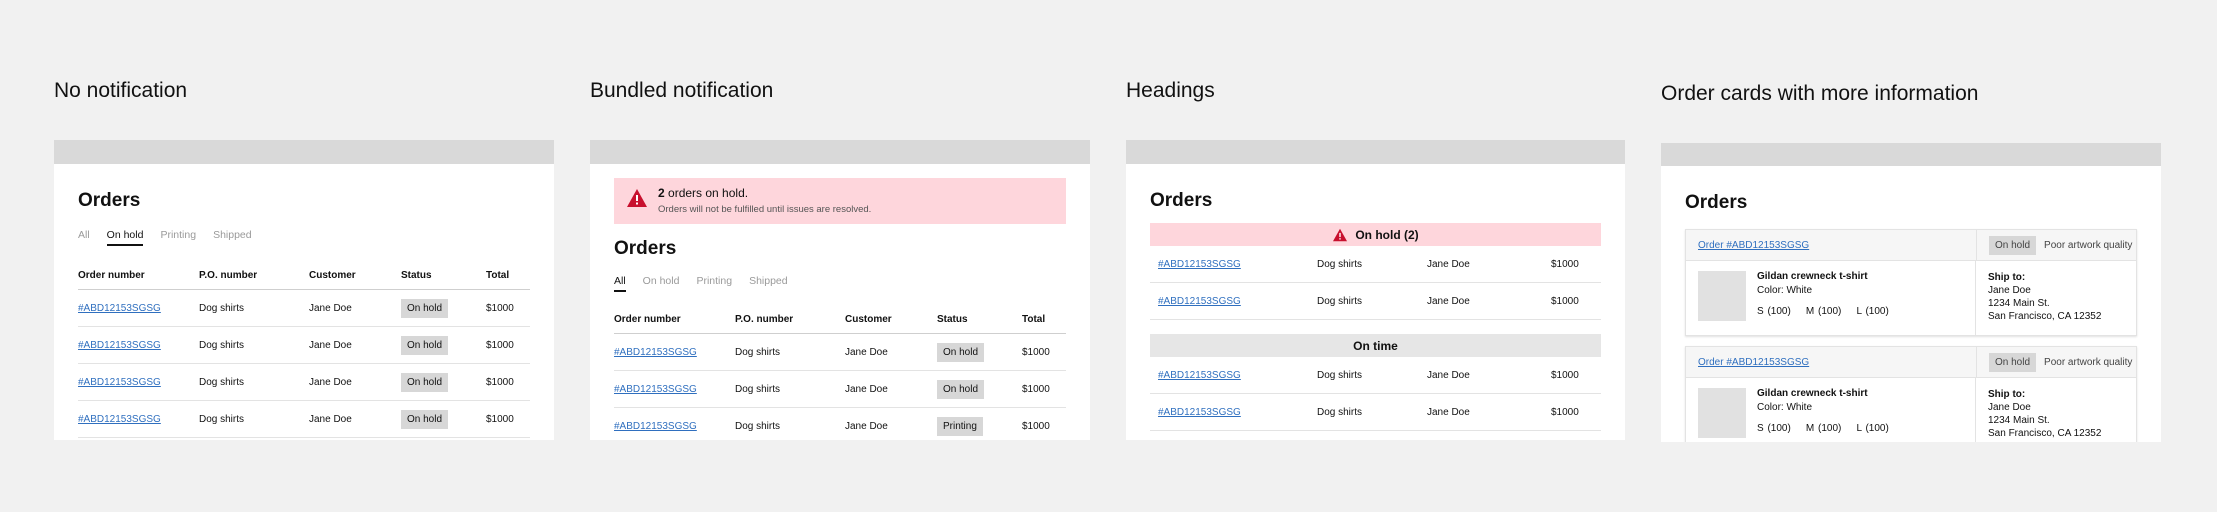  What do you see at coordinates (661, 193) in the screenshot?
I see `alert-count: 2` at bounding box center [661, 193].